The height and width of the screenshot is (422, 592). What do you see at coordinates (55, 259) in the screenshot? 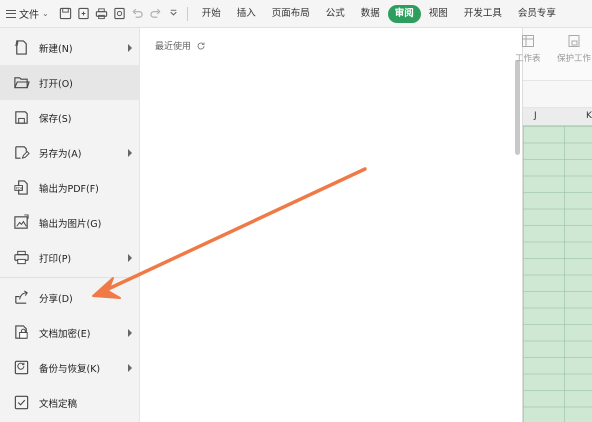
I see `menu-item-label: 打印(P)` at bounding box center [55, 259].